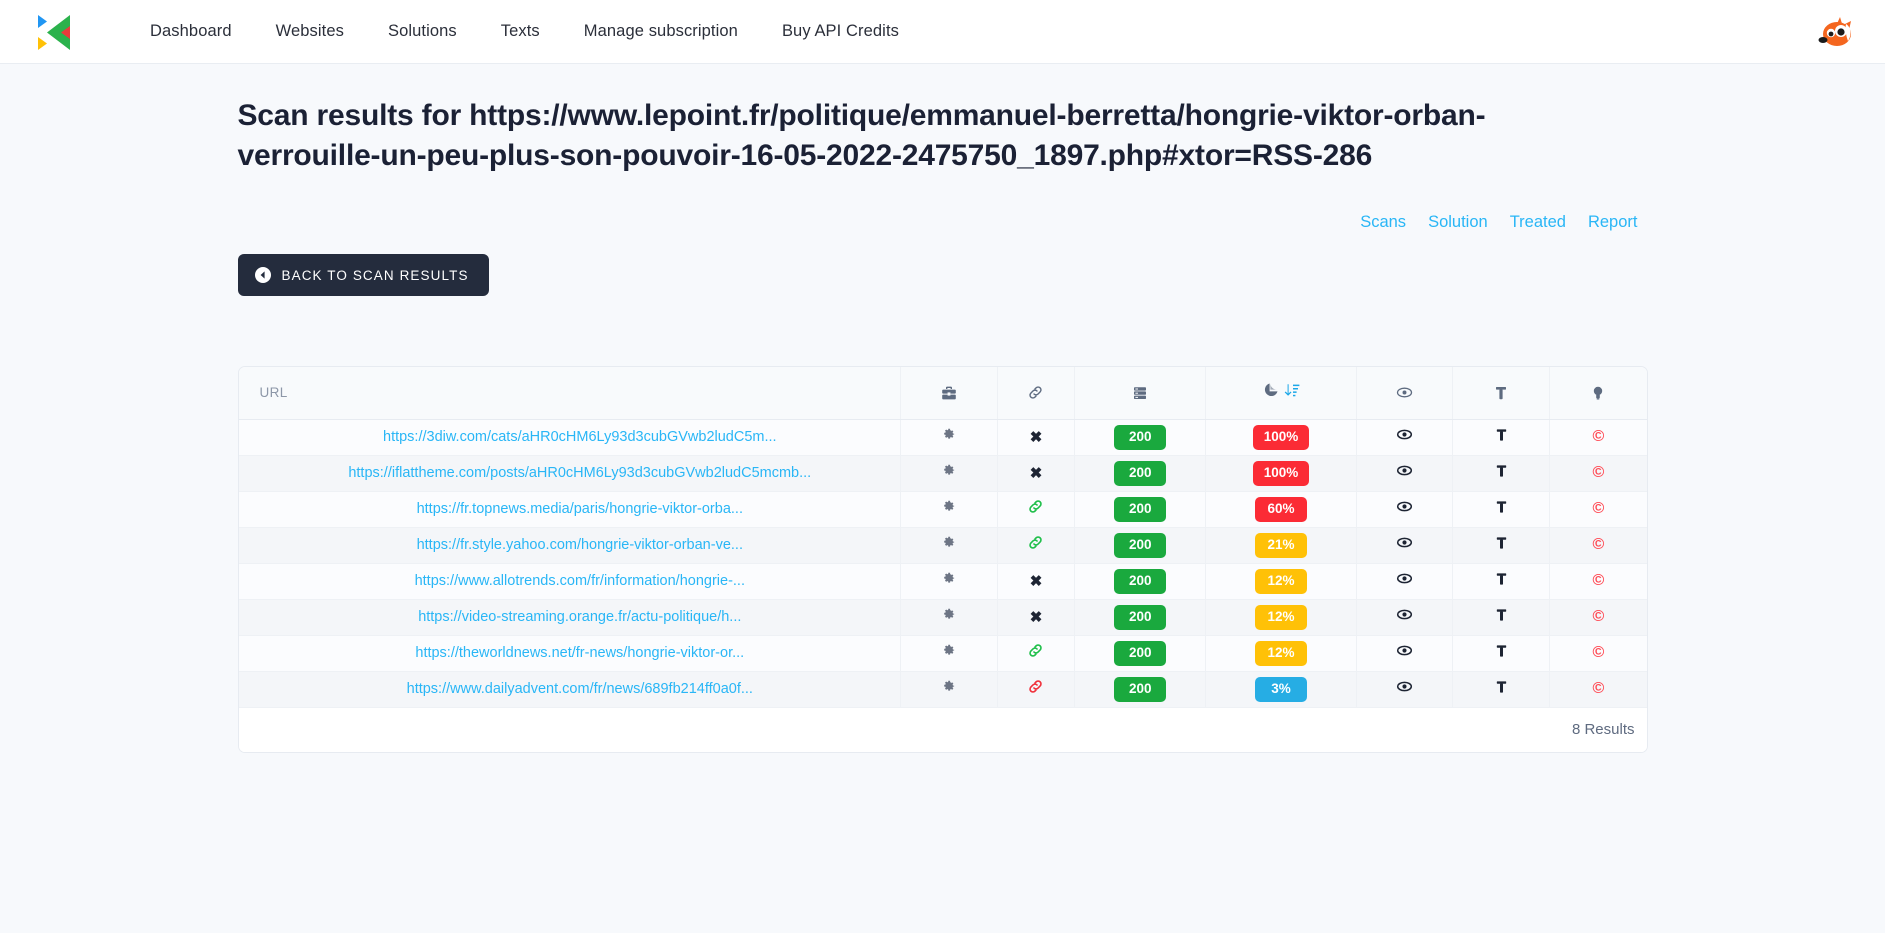 Image resolution: width=1885 pixels, height=933 pixels. I want to click on nav-item-texts: Texts, so click(520, 31).